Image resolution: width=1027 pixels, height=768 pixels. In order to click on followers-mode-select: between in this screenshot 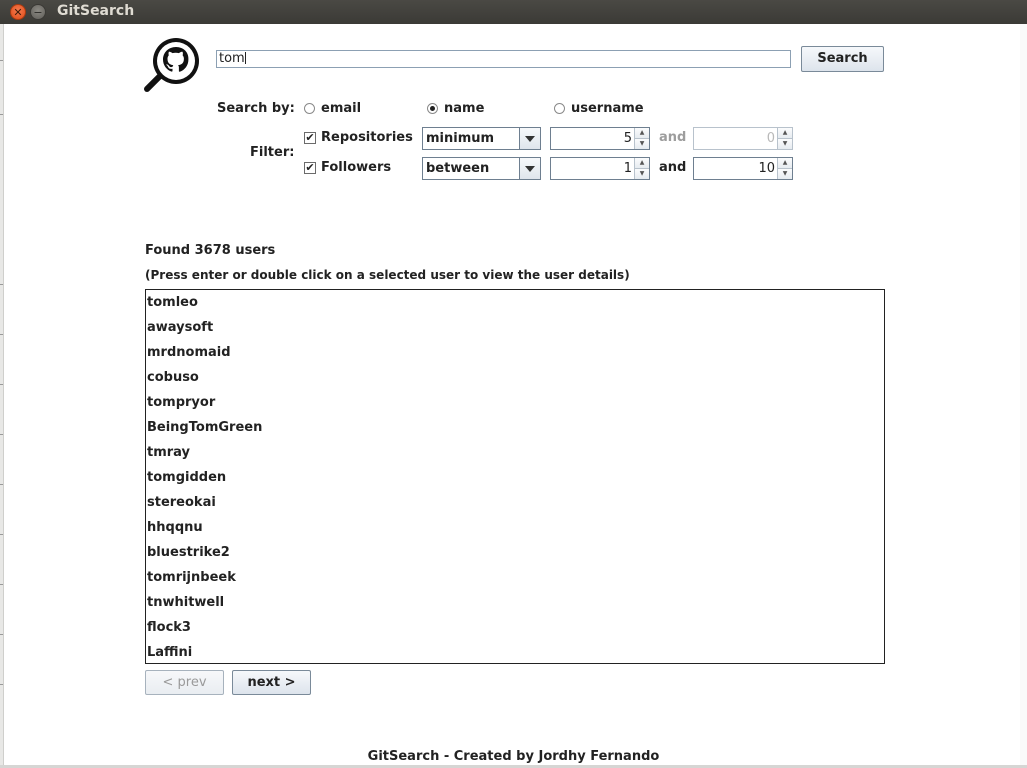, I will do `click(481, 168)`.